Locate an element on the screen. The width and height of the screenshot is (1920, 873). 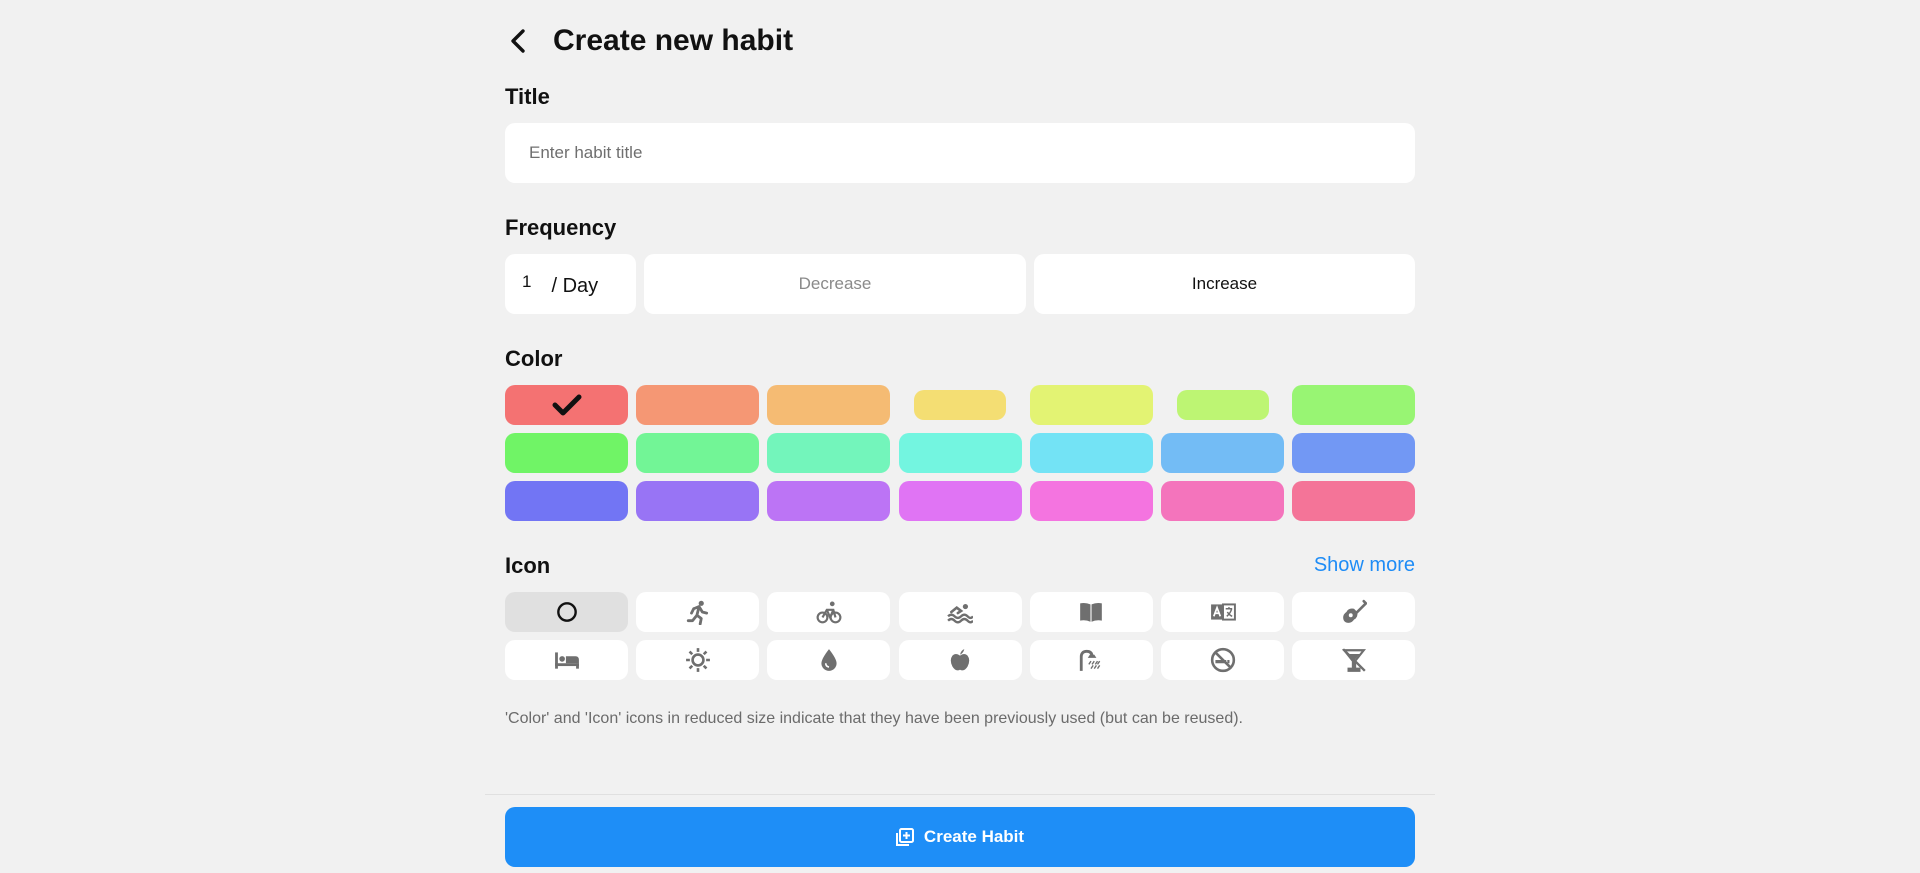
water-drop-icon is located at coordinates (829, 660).